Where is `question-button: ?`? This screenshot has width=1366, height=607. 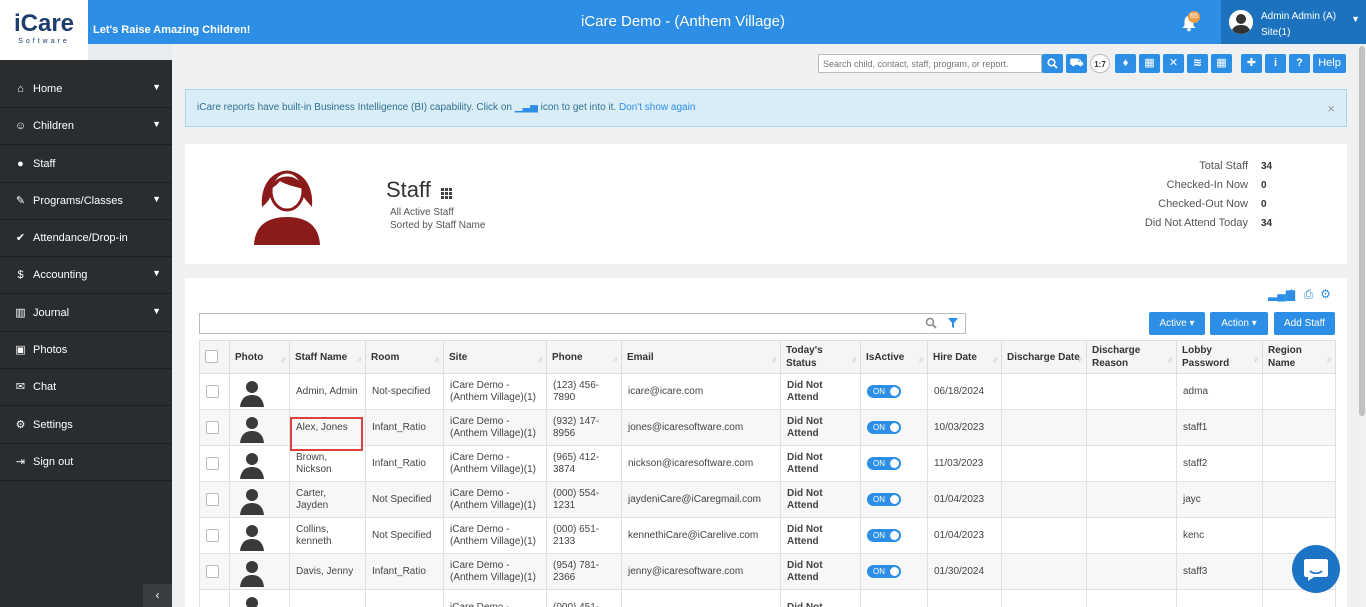
question-button: ? is located at coordinates (1299, 63).